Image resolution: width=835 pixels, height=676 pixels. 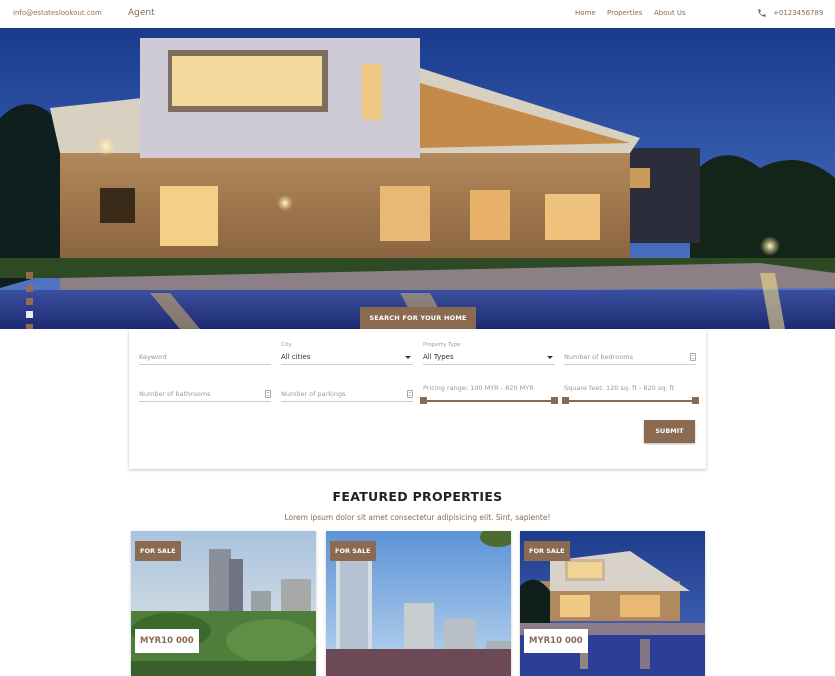 What do you see at coordinates (669, 431) in the screenshot?
I see `submit-button: SUBMIT` at bounding box center [669, 431].